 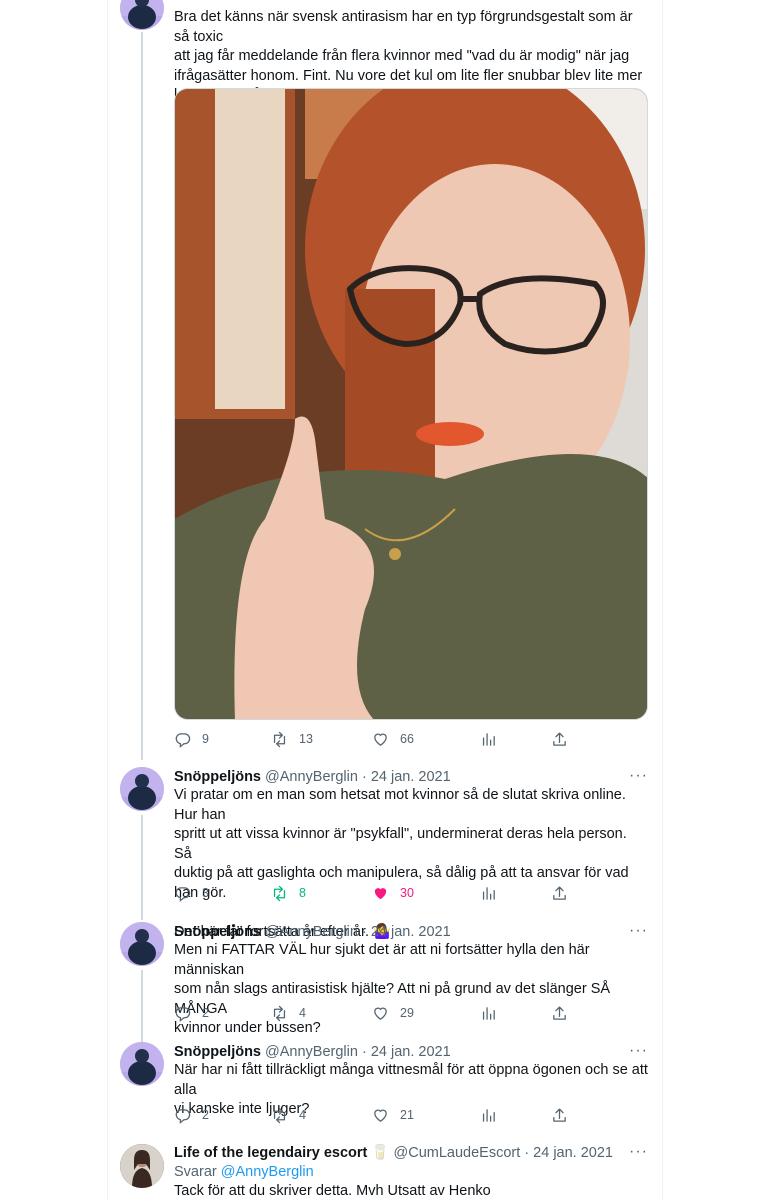 I want to click on tweet-actions: 3 8 30, so click(x=374, y=893).